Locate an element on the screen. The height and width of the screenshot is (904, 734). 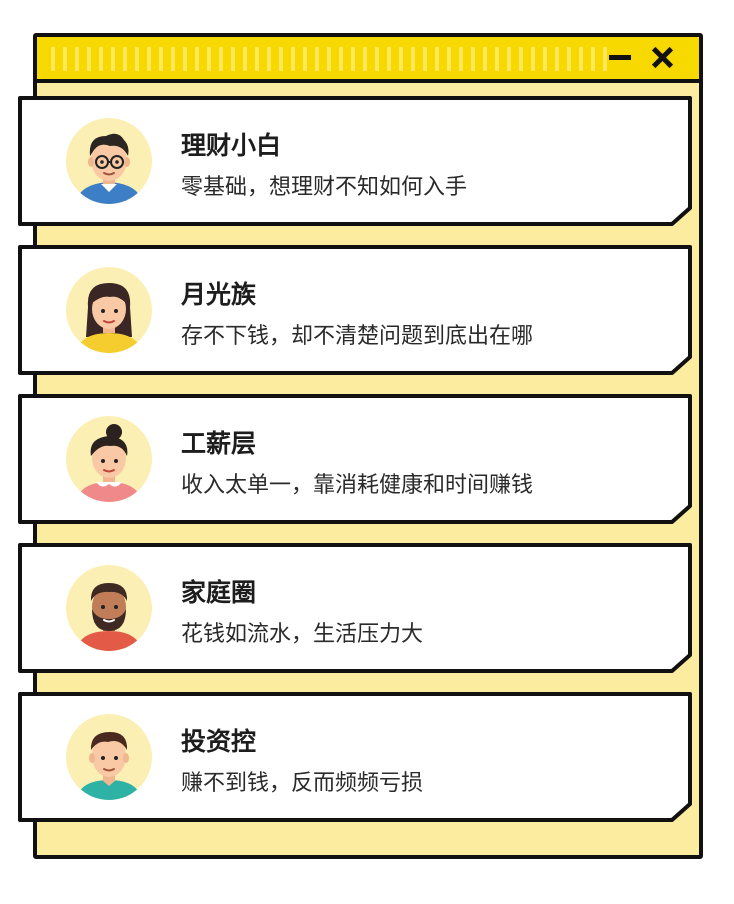
title-bar is located at coordinates (368, 60).